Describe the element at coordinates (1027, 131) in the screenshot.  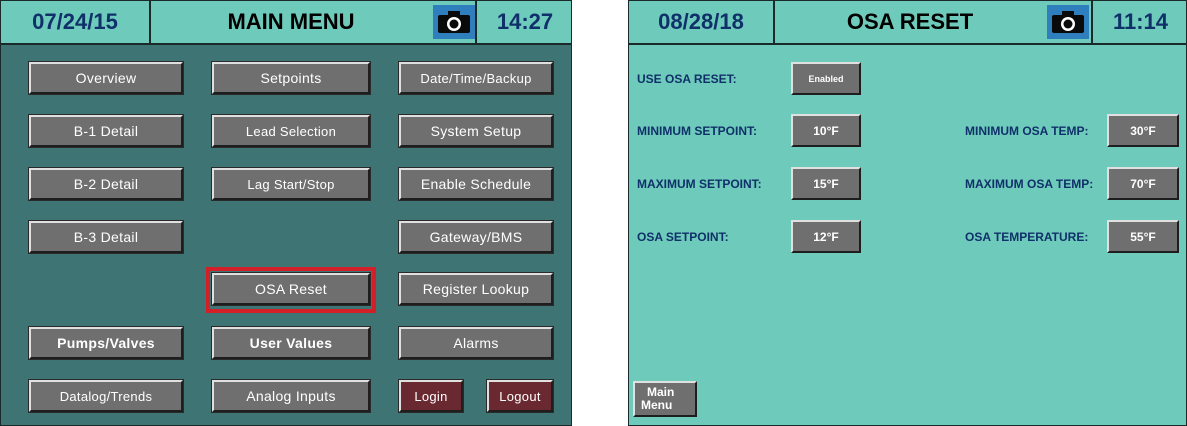
I see `minimum-osa-temp-label: MINIMUM OSA TEMP:` at that location.